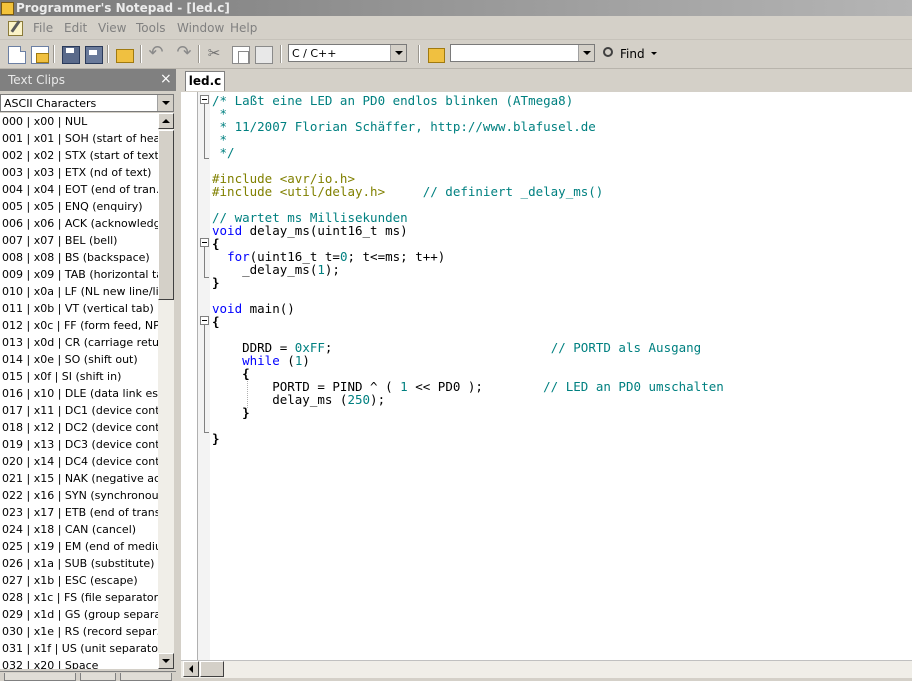  I want to click on find-icon, so click(608, 52).